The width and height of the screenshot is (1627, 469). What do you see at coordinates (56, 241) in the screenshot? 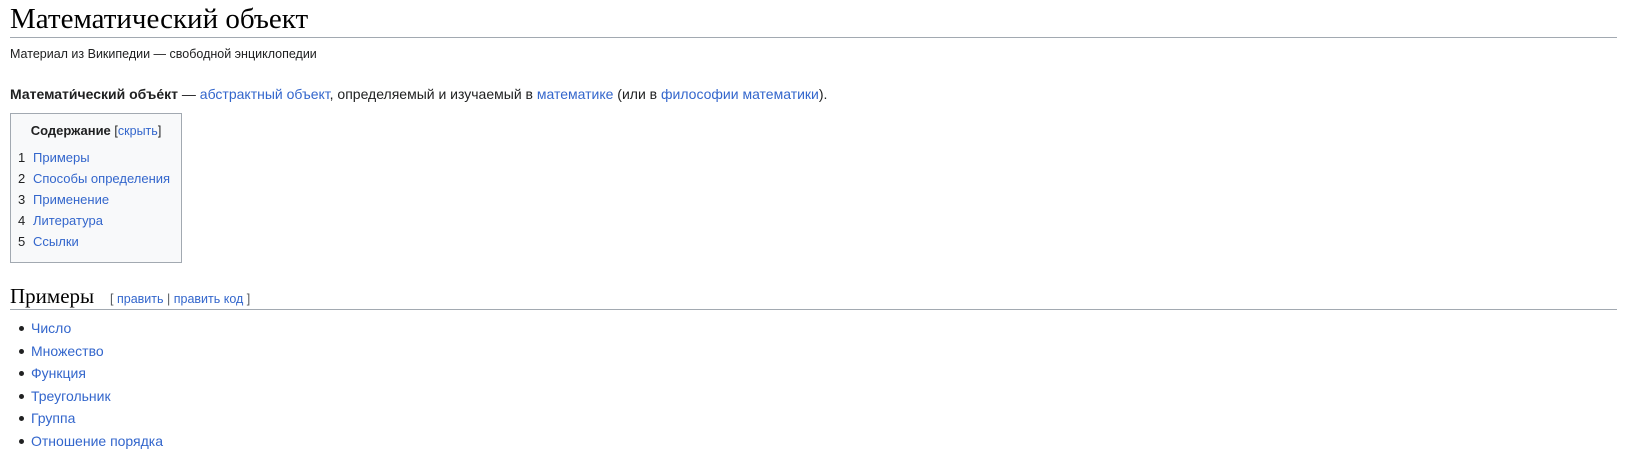
I see `toc-link-links: Ссылки` at bounding box center [56, 241].